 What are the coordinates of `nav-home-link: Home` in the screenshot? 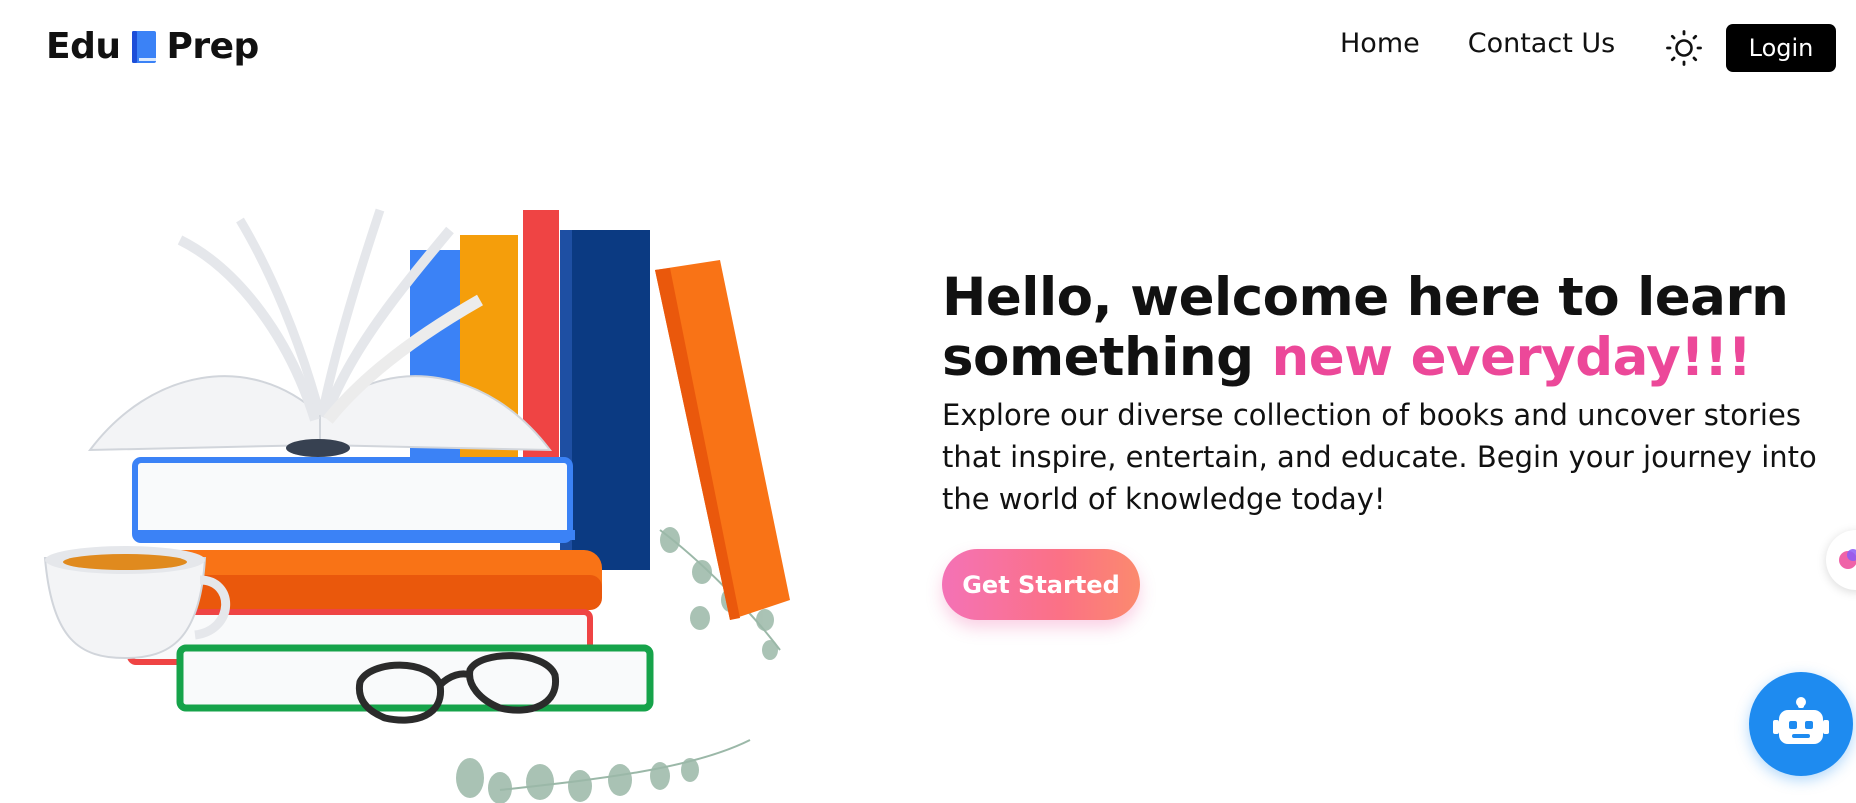 It's located at (1380, 43).